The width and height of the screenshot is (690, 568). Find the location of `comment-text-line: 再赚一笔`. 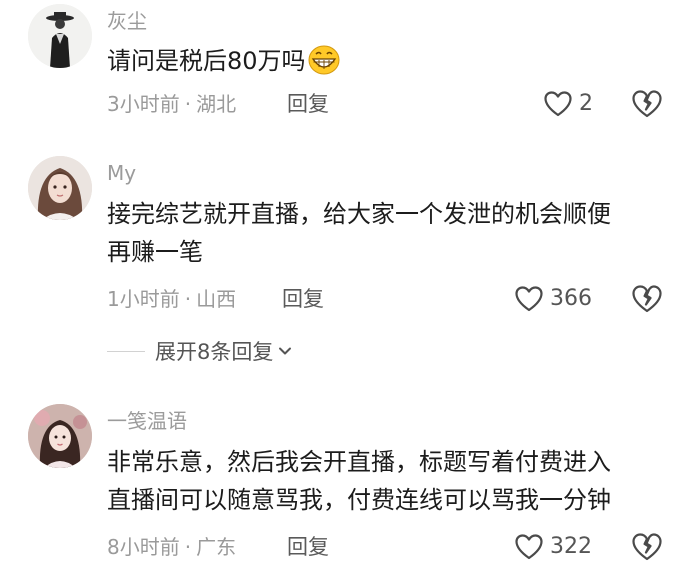

comment-text-line: 再赚一笔 is located at coordinates (155, 252).